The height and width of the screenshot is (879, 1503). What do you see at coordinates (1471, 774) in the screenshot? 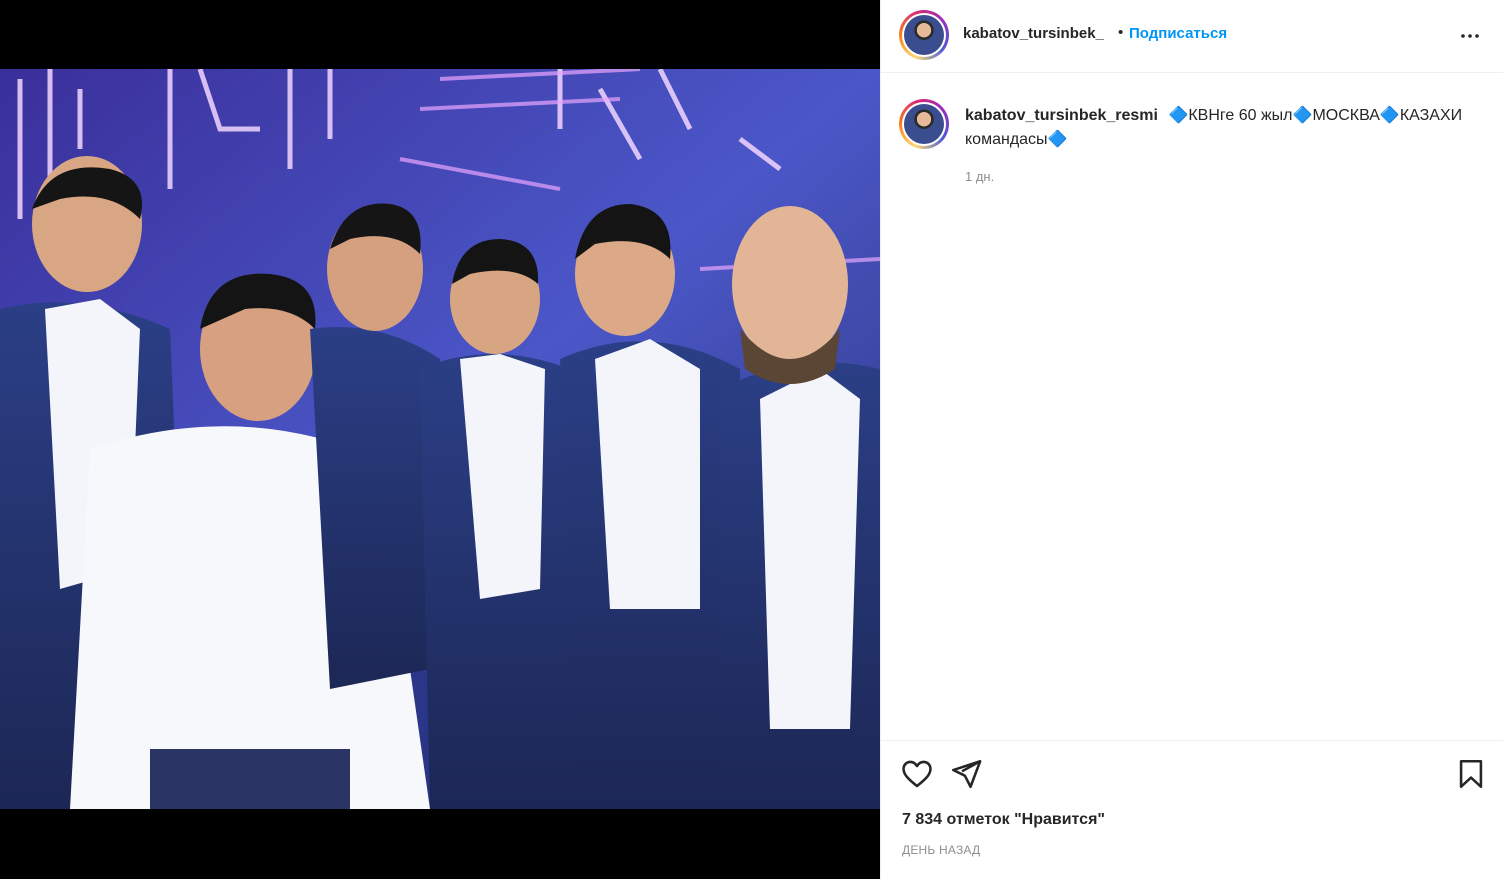
I see `bookmark-icon` at bounding box center [1471, 774].